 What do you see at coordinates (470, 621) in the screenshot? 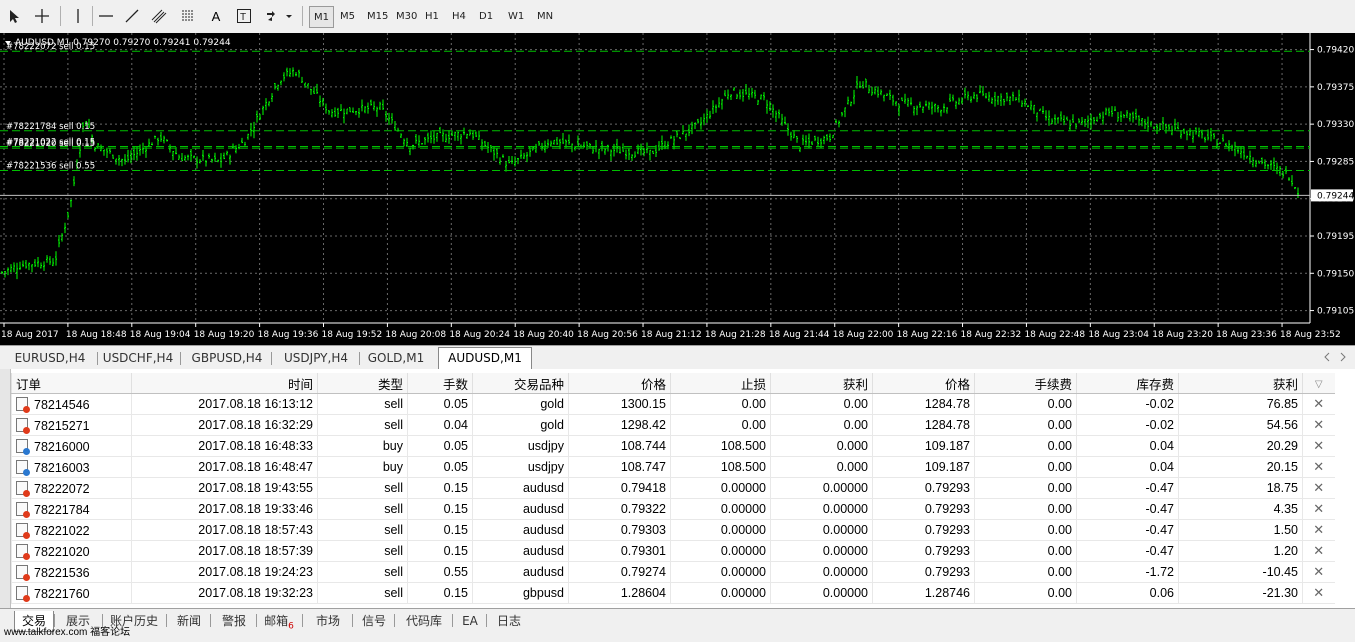
I see `terminal-tab-9: EA` at bounding box center [470, 621].